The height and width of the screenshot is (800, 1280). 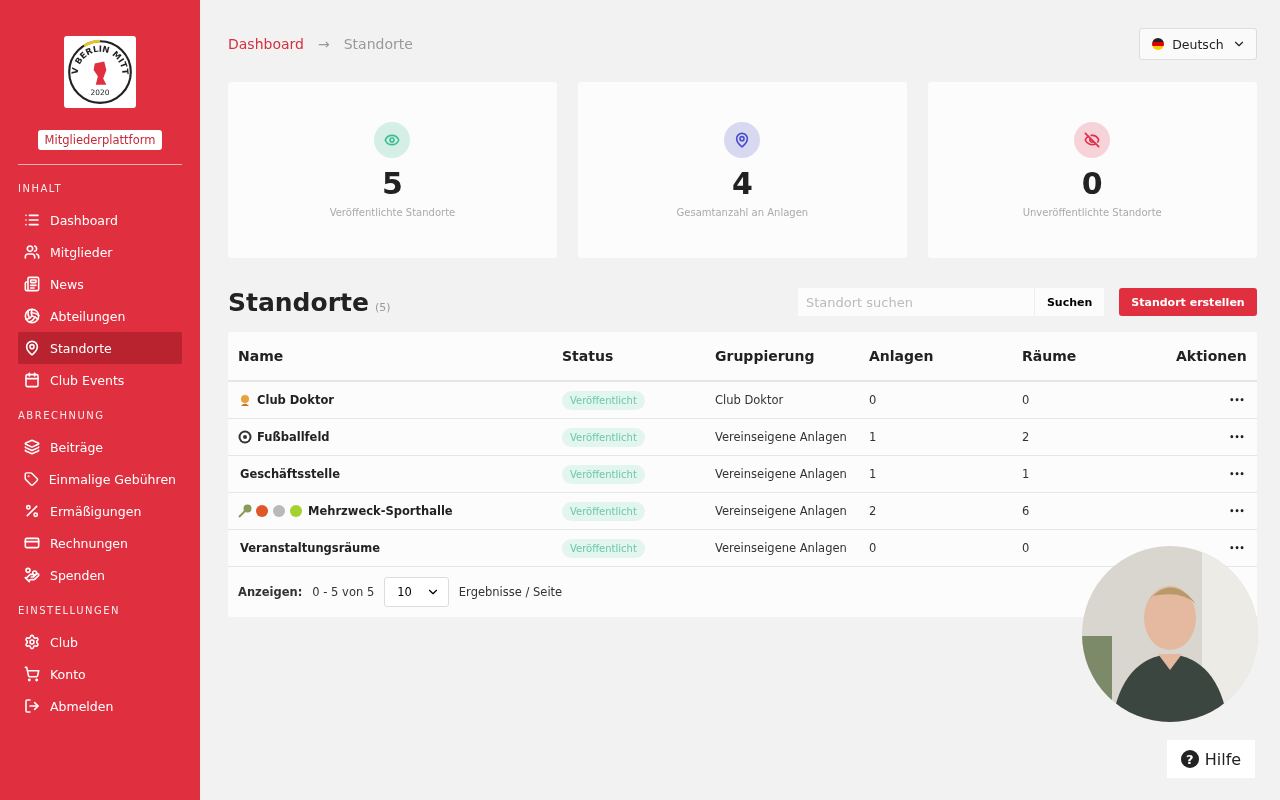 What do you see at coordinates (293, 437) in the screenshot?
I see `location-name: Fußballfeld` at bounding box center [293, 437].